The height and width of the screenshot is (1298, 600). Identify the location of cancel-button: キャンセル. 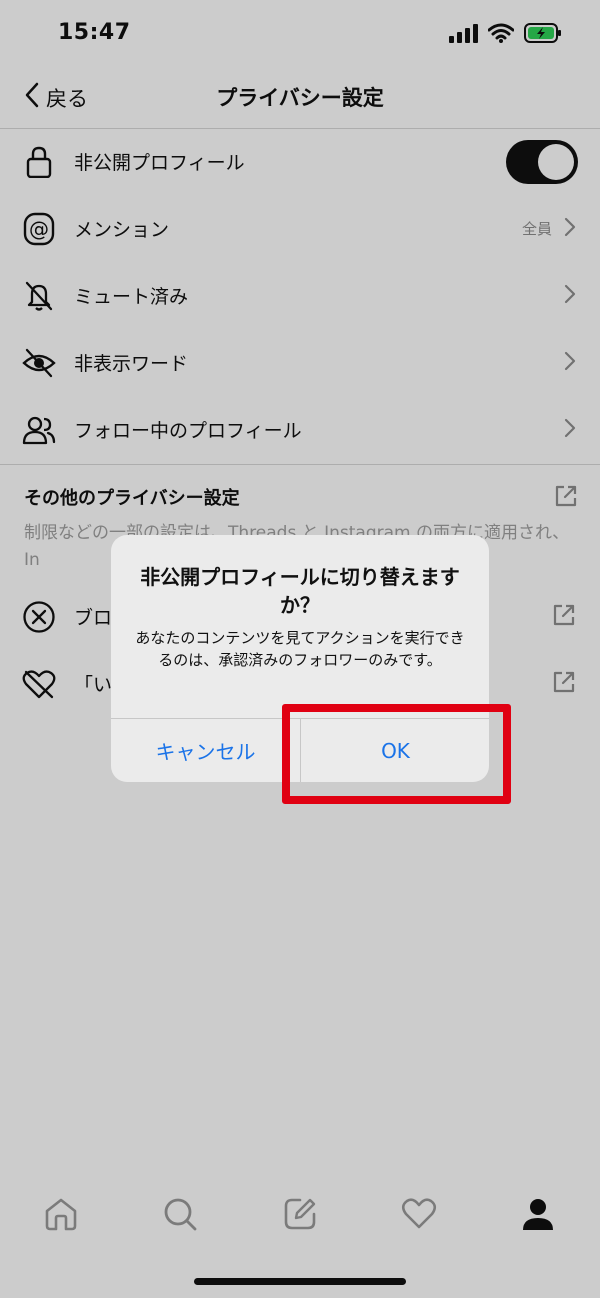
(205, 750).